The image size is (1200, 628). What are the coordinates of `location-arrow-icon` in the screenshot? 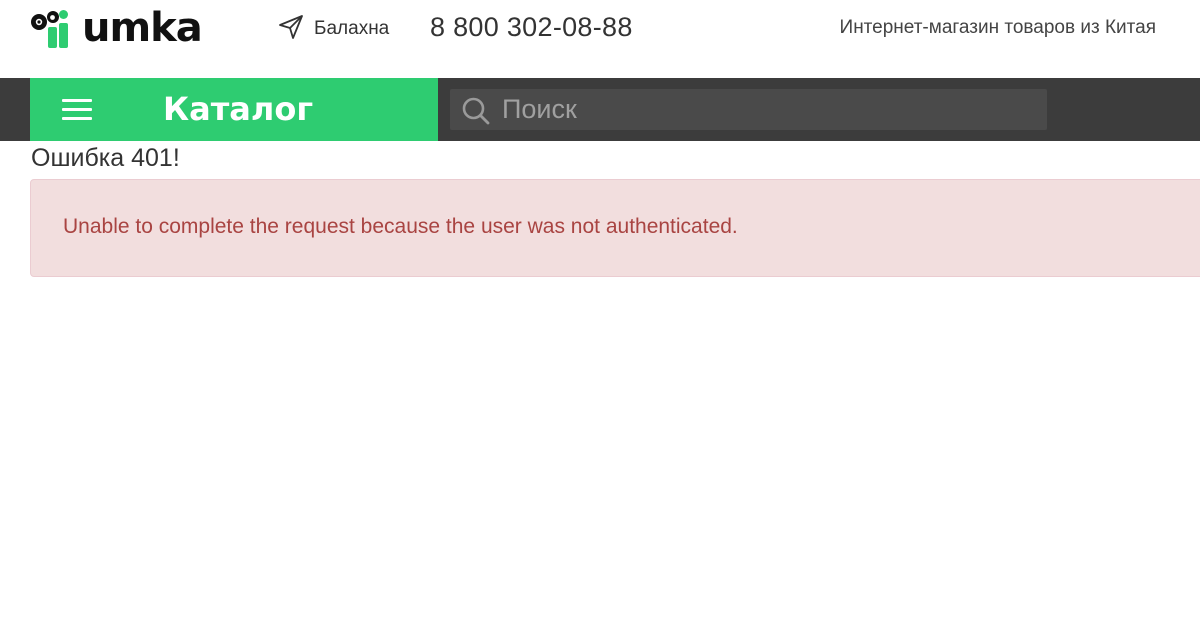 It's located at (291, 29).